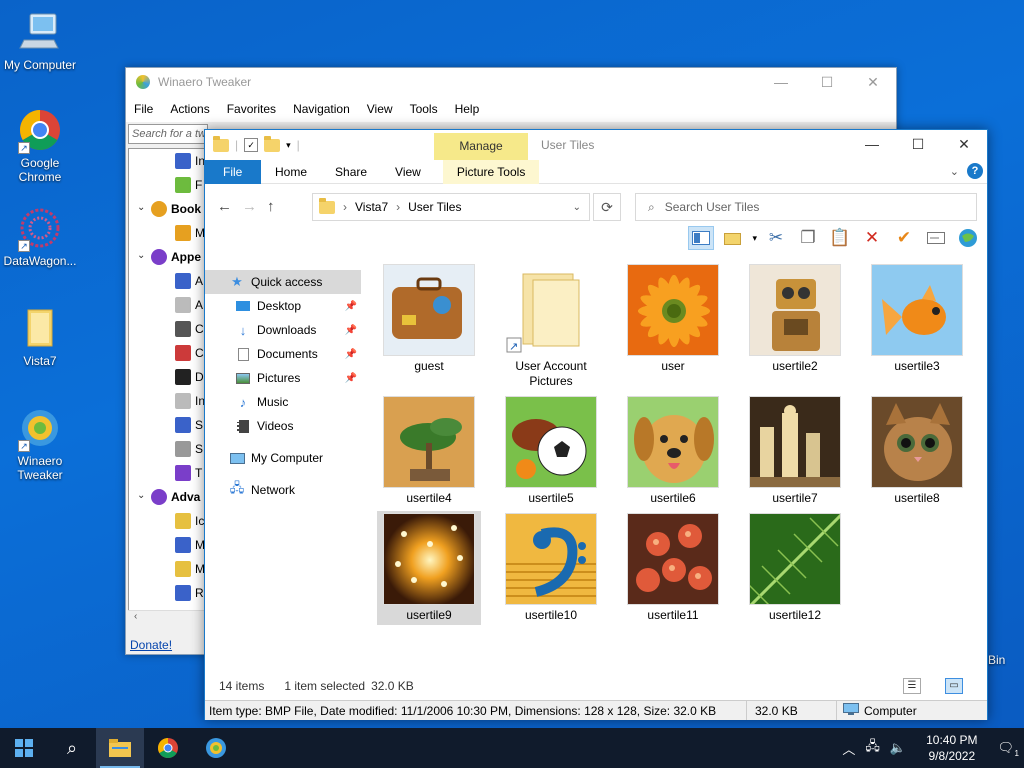  I want to click on horizontal-scrollbar: ‹, so click(167, 618).